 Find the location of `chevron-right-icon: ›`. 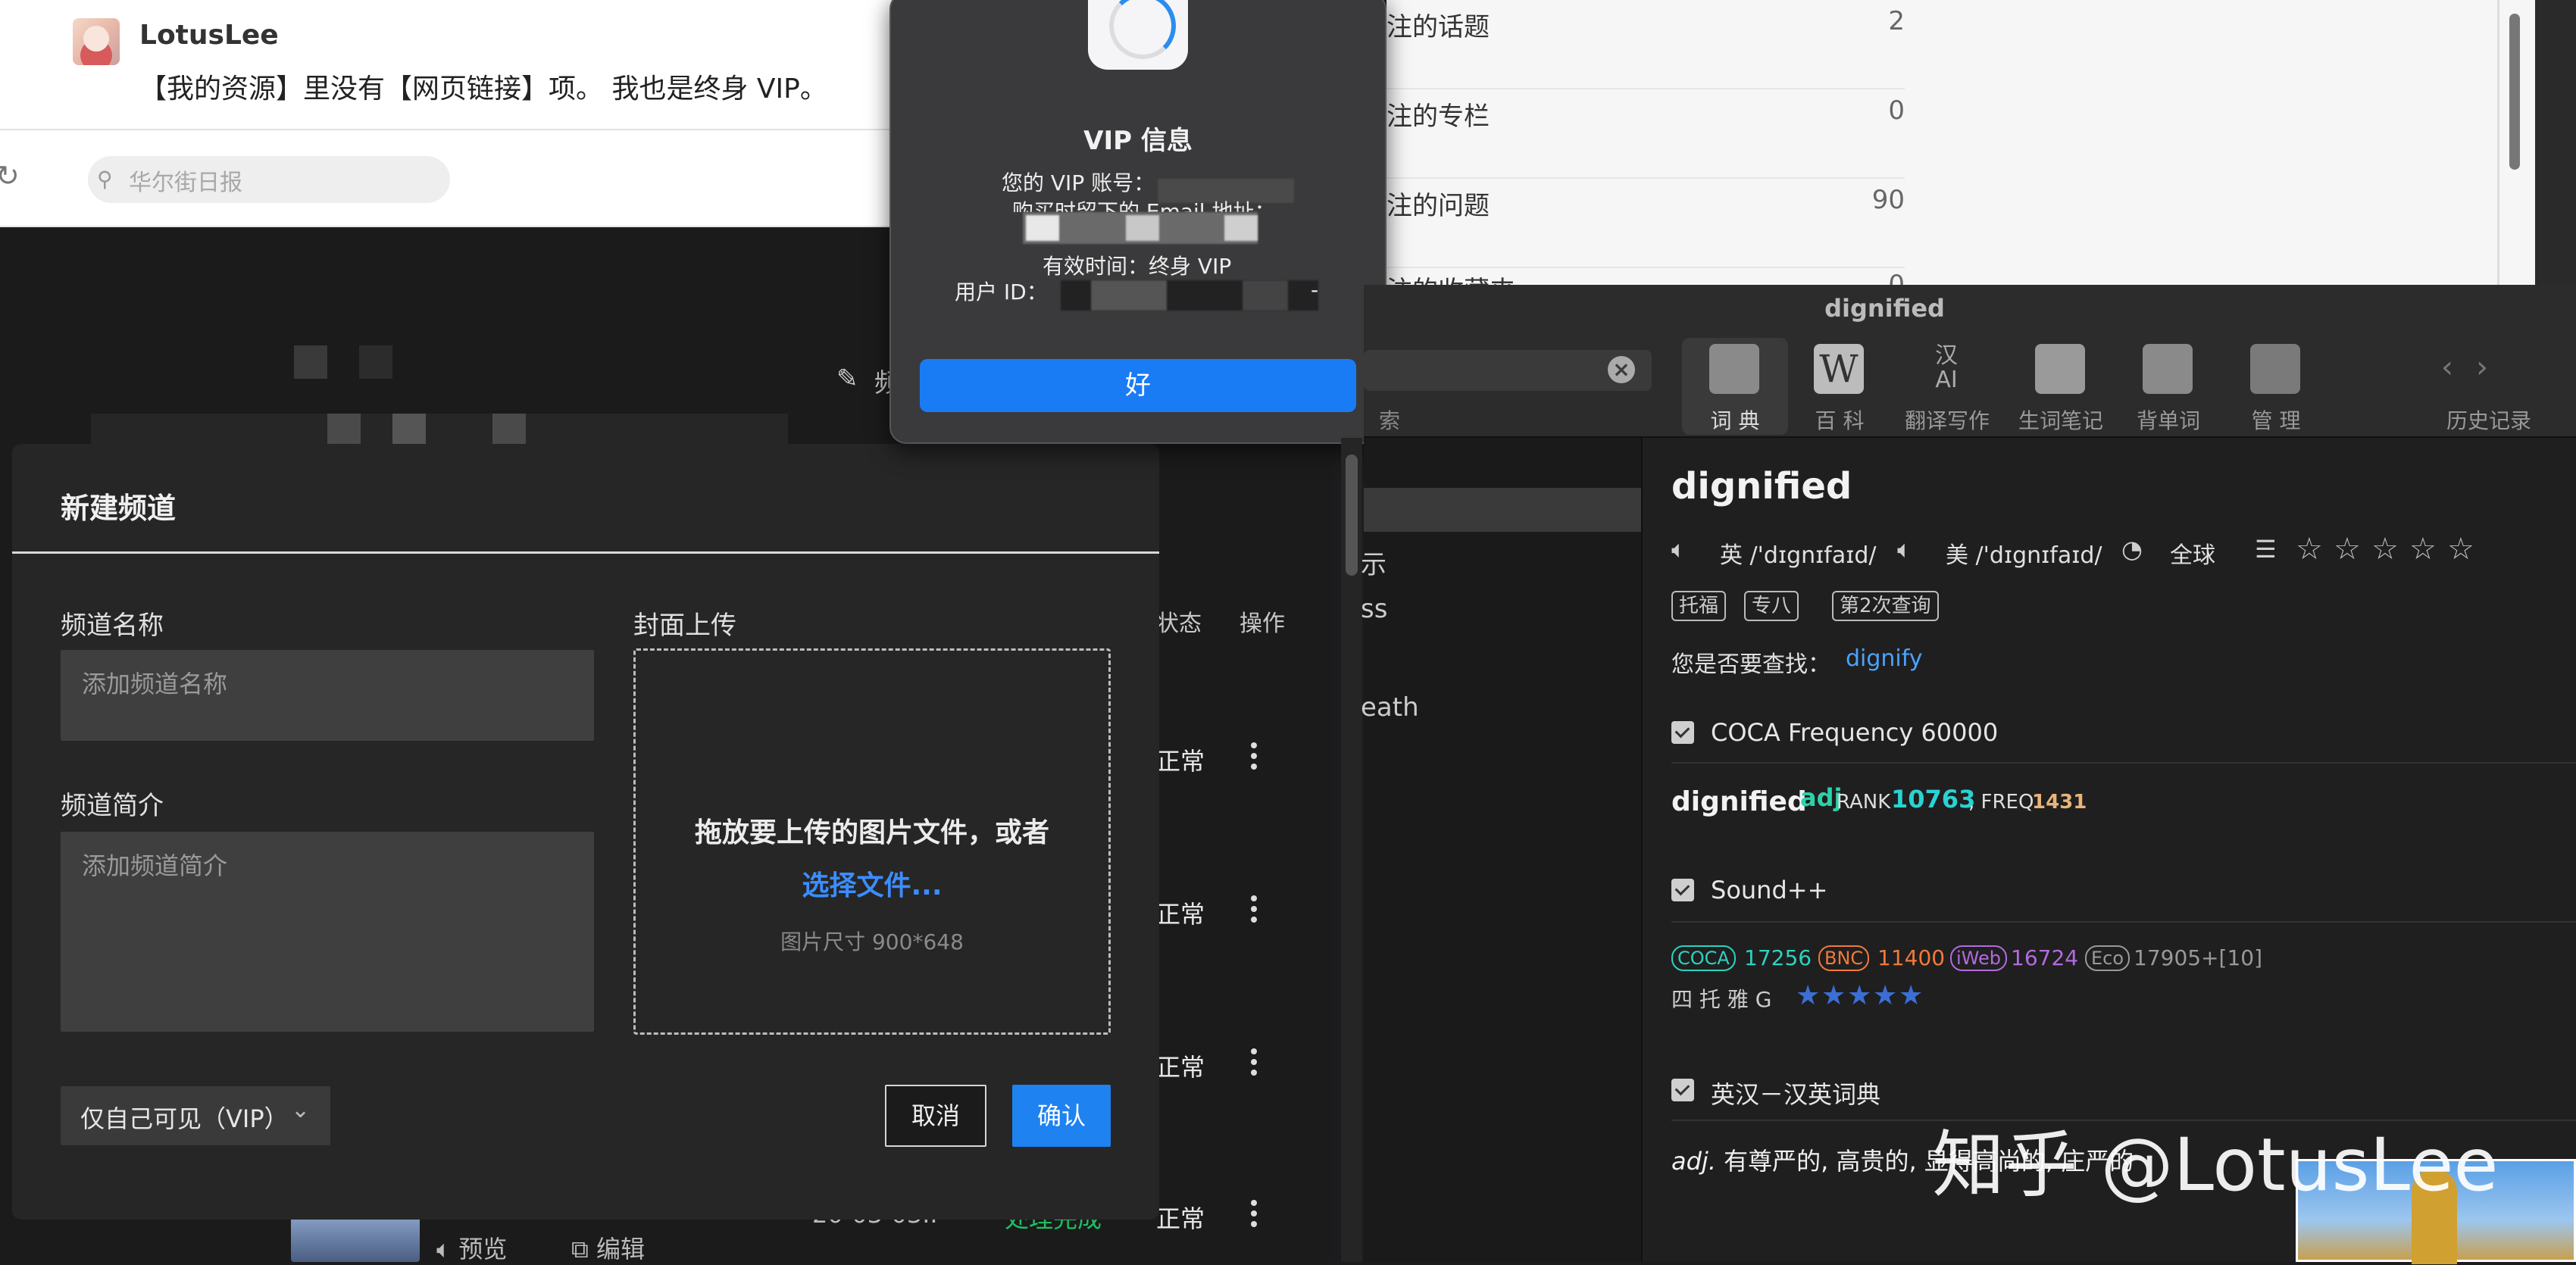

chevron-right-icon: › is located at coordinates (2493, 367).